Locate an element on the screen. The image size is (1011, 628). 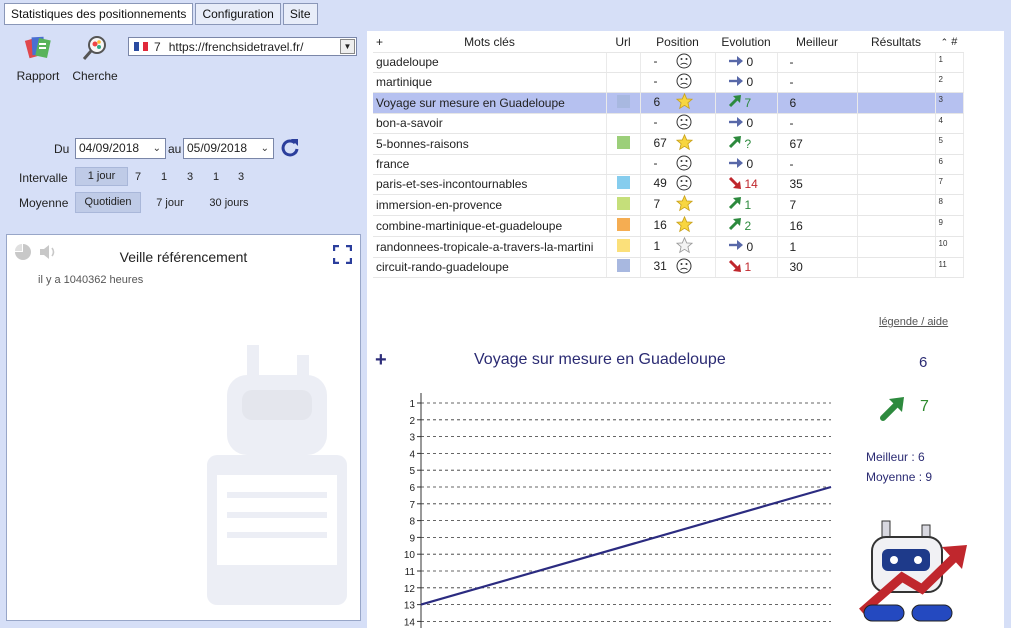
evolution-header: Evolution is located at coordinates (746, 43).